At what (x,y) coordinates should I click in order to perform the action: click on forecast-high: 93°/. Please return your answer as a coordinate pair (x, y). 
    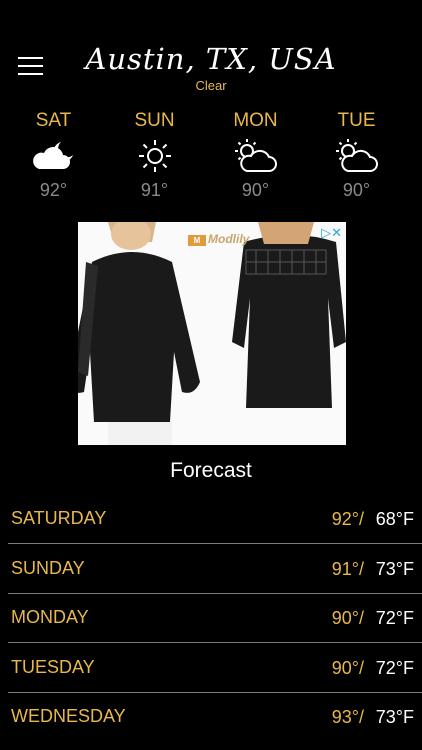
    Looking at the image, I should click on (347, 717).